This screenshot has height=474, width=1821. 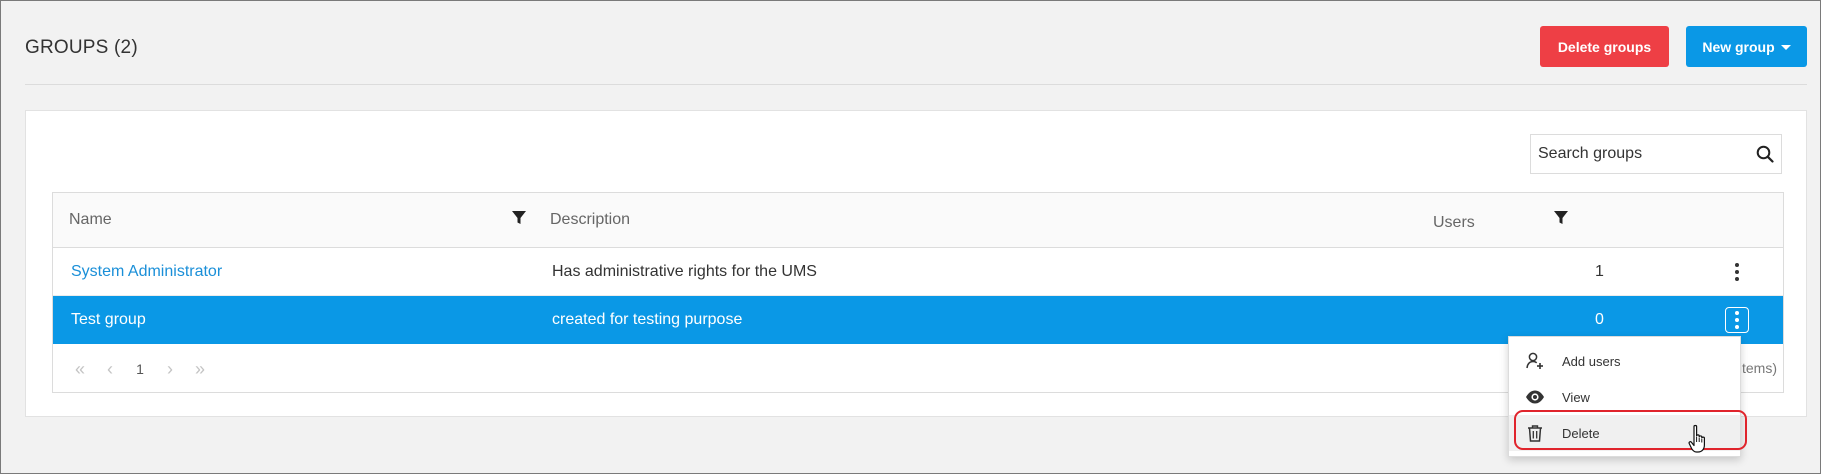 I want to click on column-header-name: Name, so click(x=90, y=220).